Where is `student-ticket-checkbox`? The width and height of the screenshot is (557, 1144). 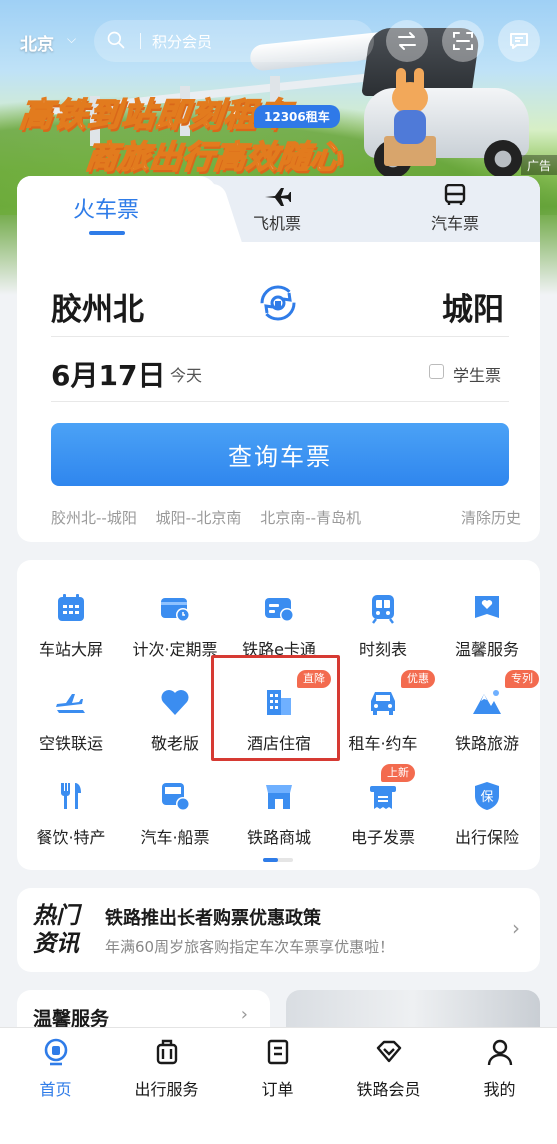 student-ticket-checkbox is located at coordinates (436, 371).